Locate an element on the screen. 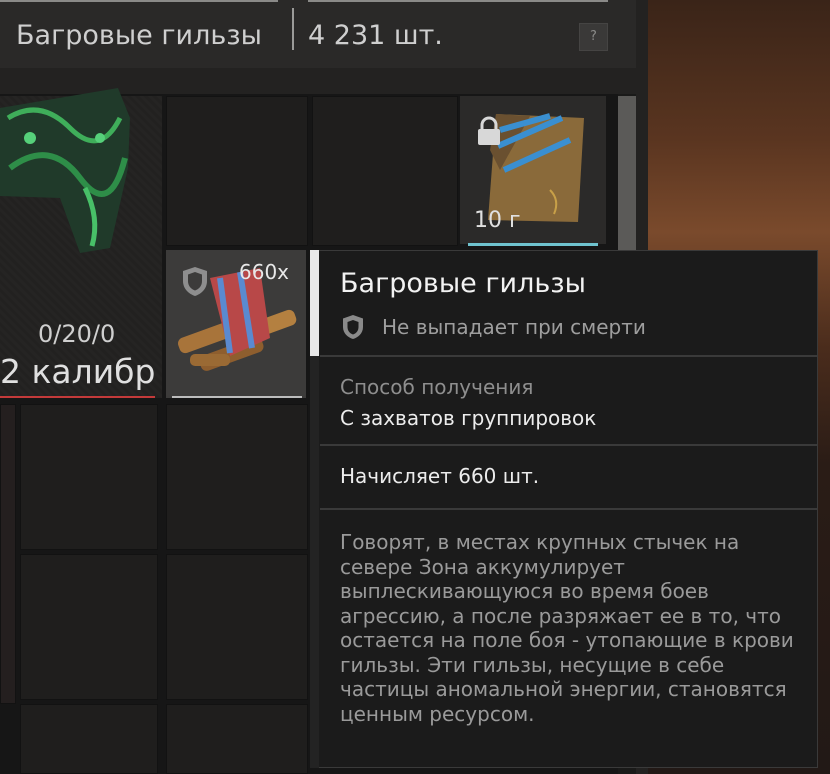  weapon-caliber: 2 калибр is located at coordinates (78, 371).